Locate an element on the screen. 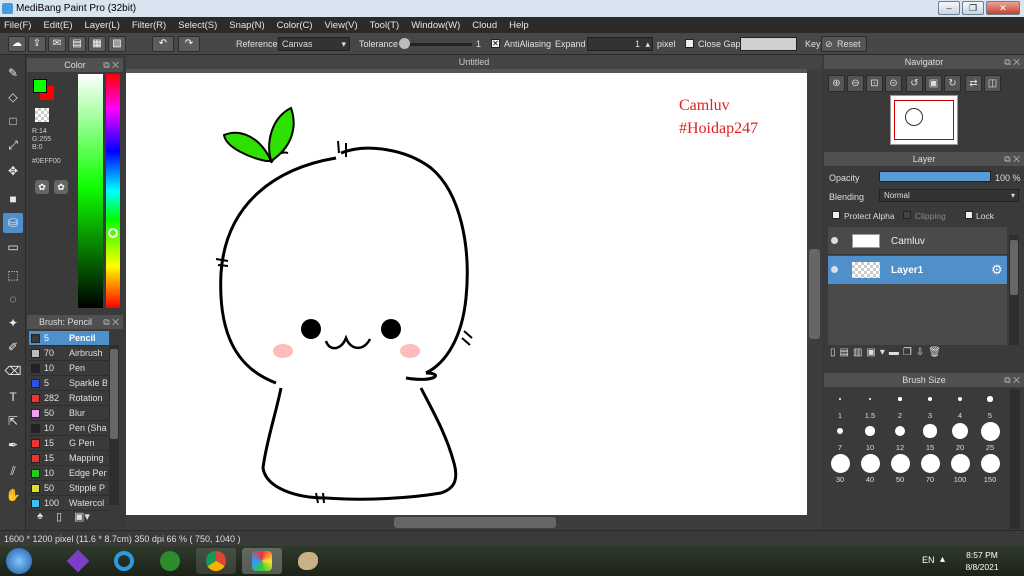  brush-size-option: 2 is located at coordinates (900, 404).